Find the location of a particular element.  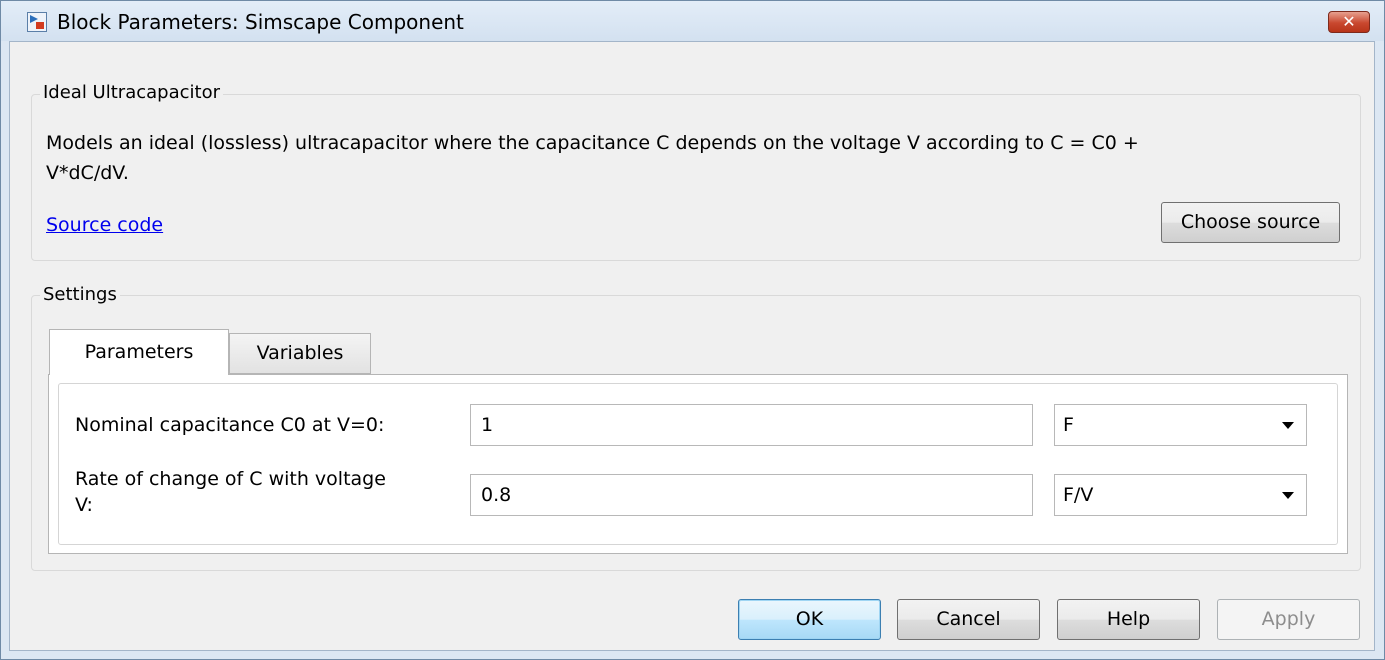

close-button: ✕ is located at coordinates (1349, 22).